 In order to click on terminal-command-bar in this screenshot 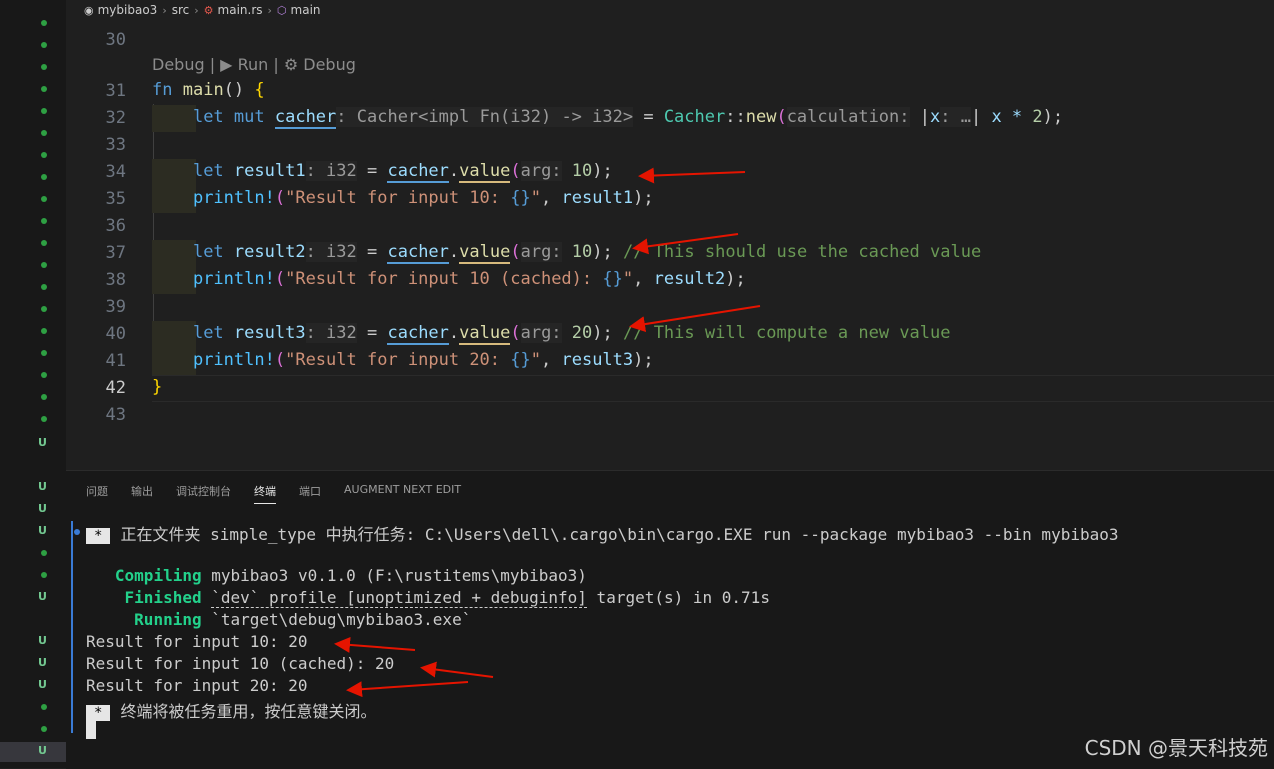, I will do `click(72, 627)`.